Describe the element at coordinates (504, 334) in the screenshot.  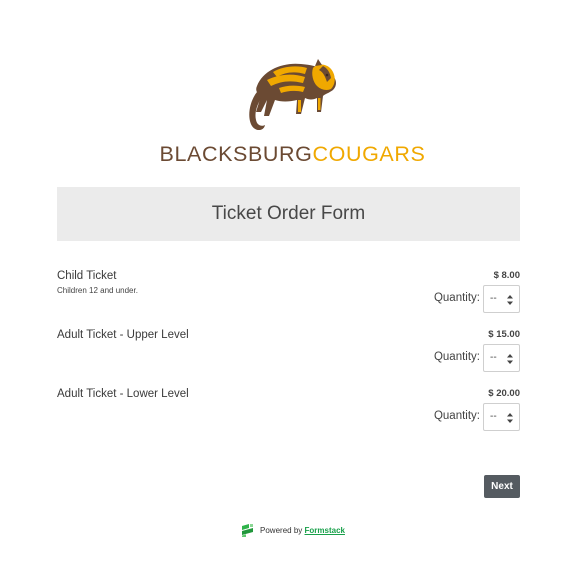
I see `ticket-price: $ 15.00` at that location.